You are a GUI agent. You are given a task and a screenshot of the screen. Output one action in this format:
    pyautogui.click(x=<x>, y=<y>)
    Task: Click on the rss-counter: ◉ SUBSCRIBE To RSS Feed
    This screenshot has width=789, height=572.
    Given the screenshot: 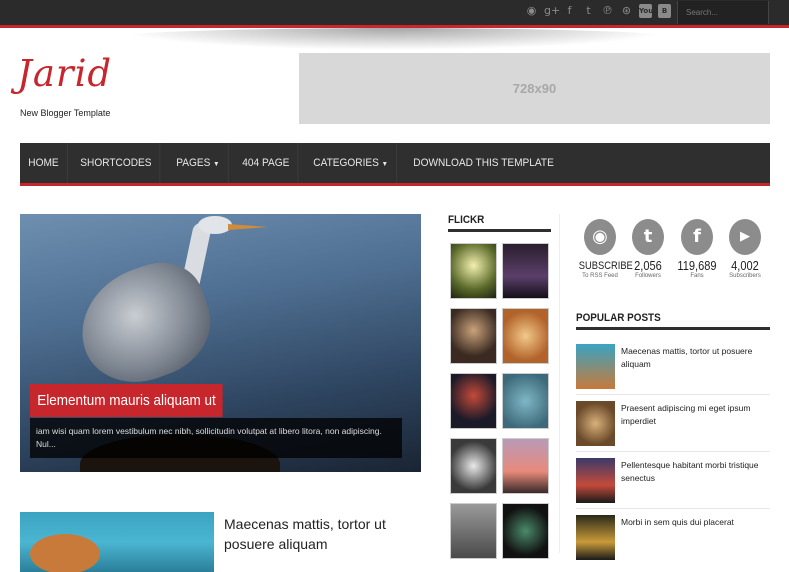 What is the action you would take?
    pyautogui.click(x=604, y=249)
    